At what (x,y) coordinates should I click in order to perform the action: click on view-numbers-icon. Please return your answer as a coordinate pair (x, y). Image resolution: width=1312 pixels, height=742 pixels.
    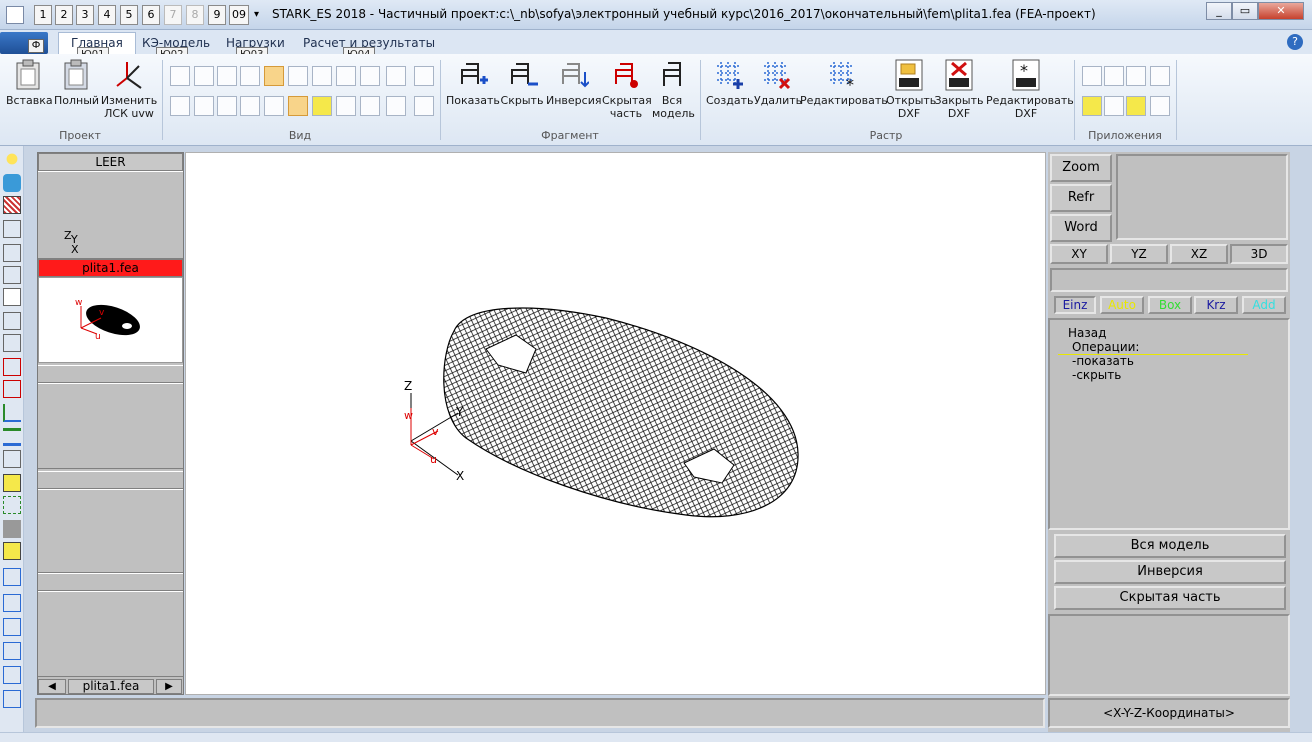
    Looking at the image, I should click on (322, 76).